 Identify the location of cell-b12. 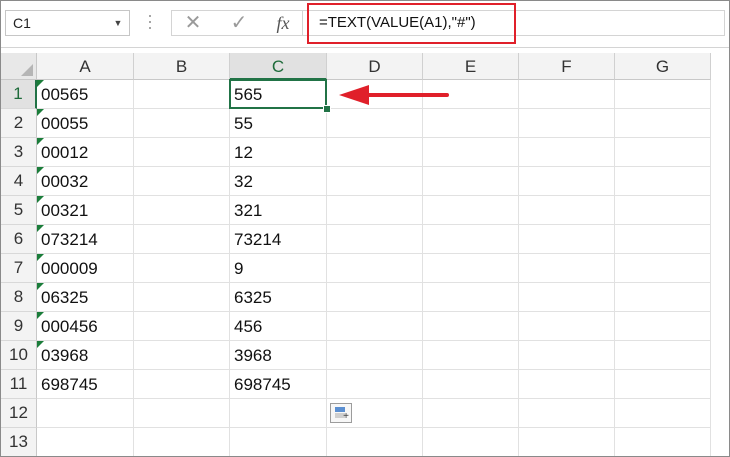
(182, 413).